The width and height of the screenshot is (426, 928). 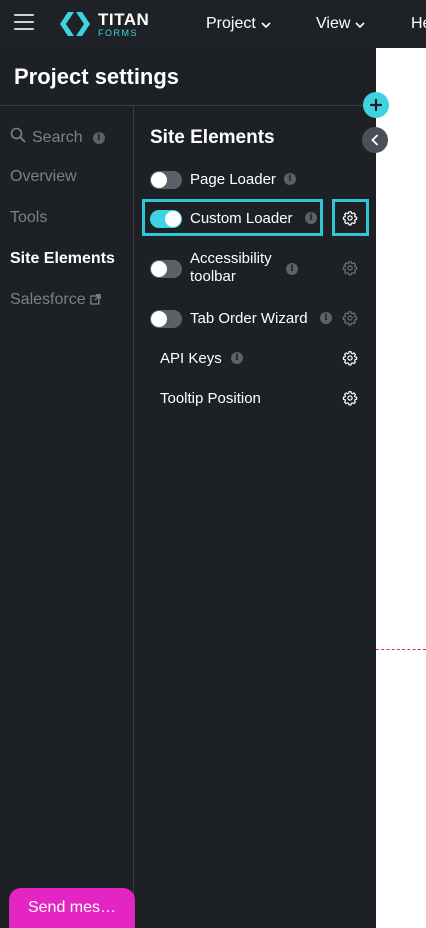 I want to click on collapse-panel-button, so click(x=375, y=140).